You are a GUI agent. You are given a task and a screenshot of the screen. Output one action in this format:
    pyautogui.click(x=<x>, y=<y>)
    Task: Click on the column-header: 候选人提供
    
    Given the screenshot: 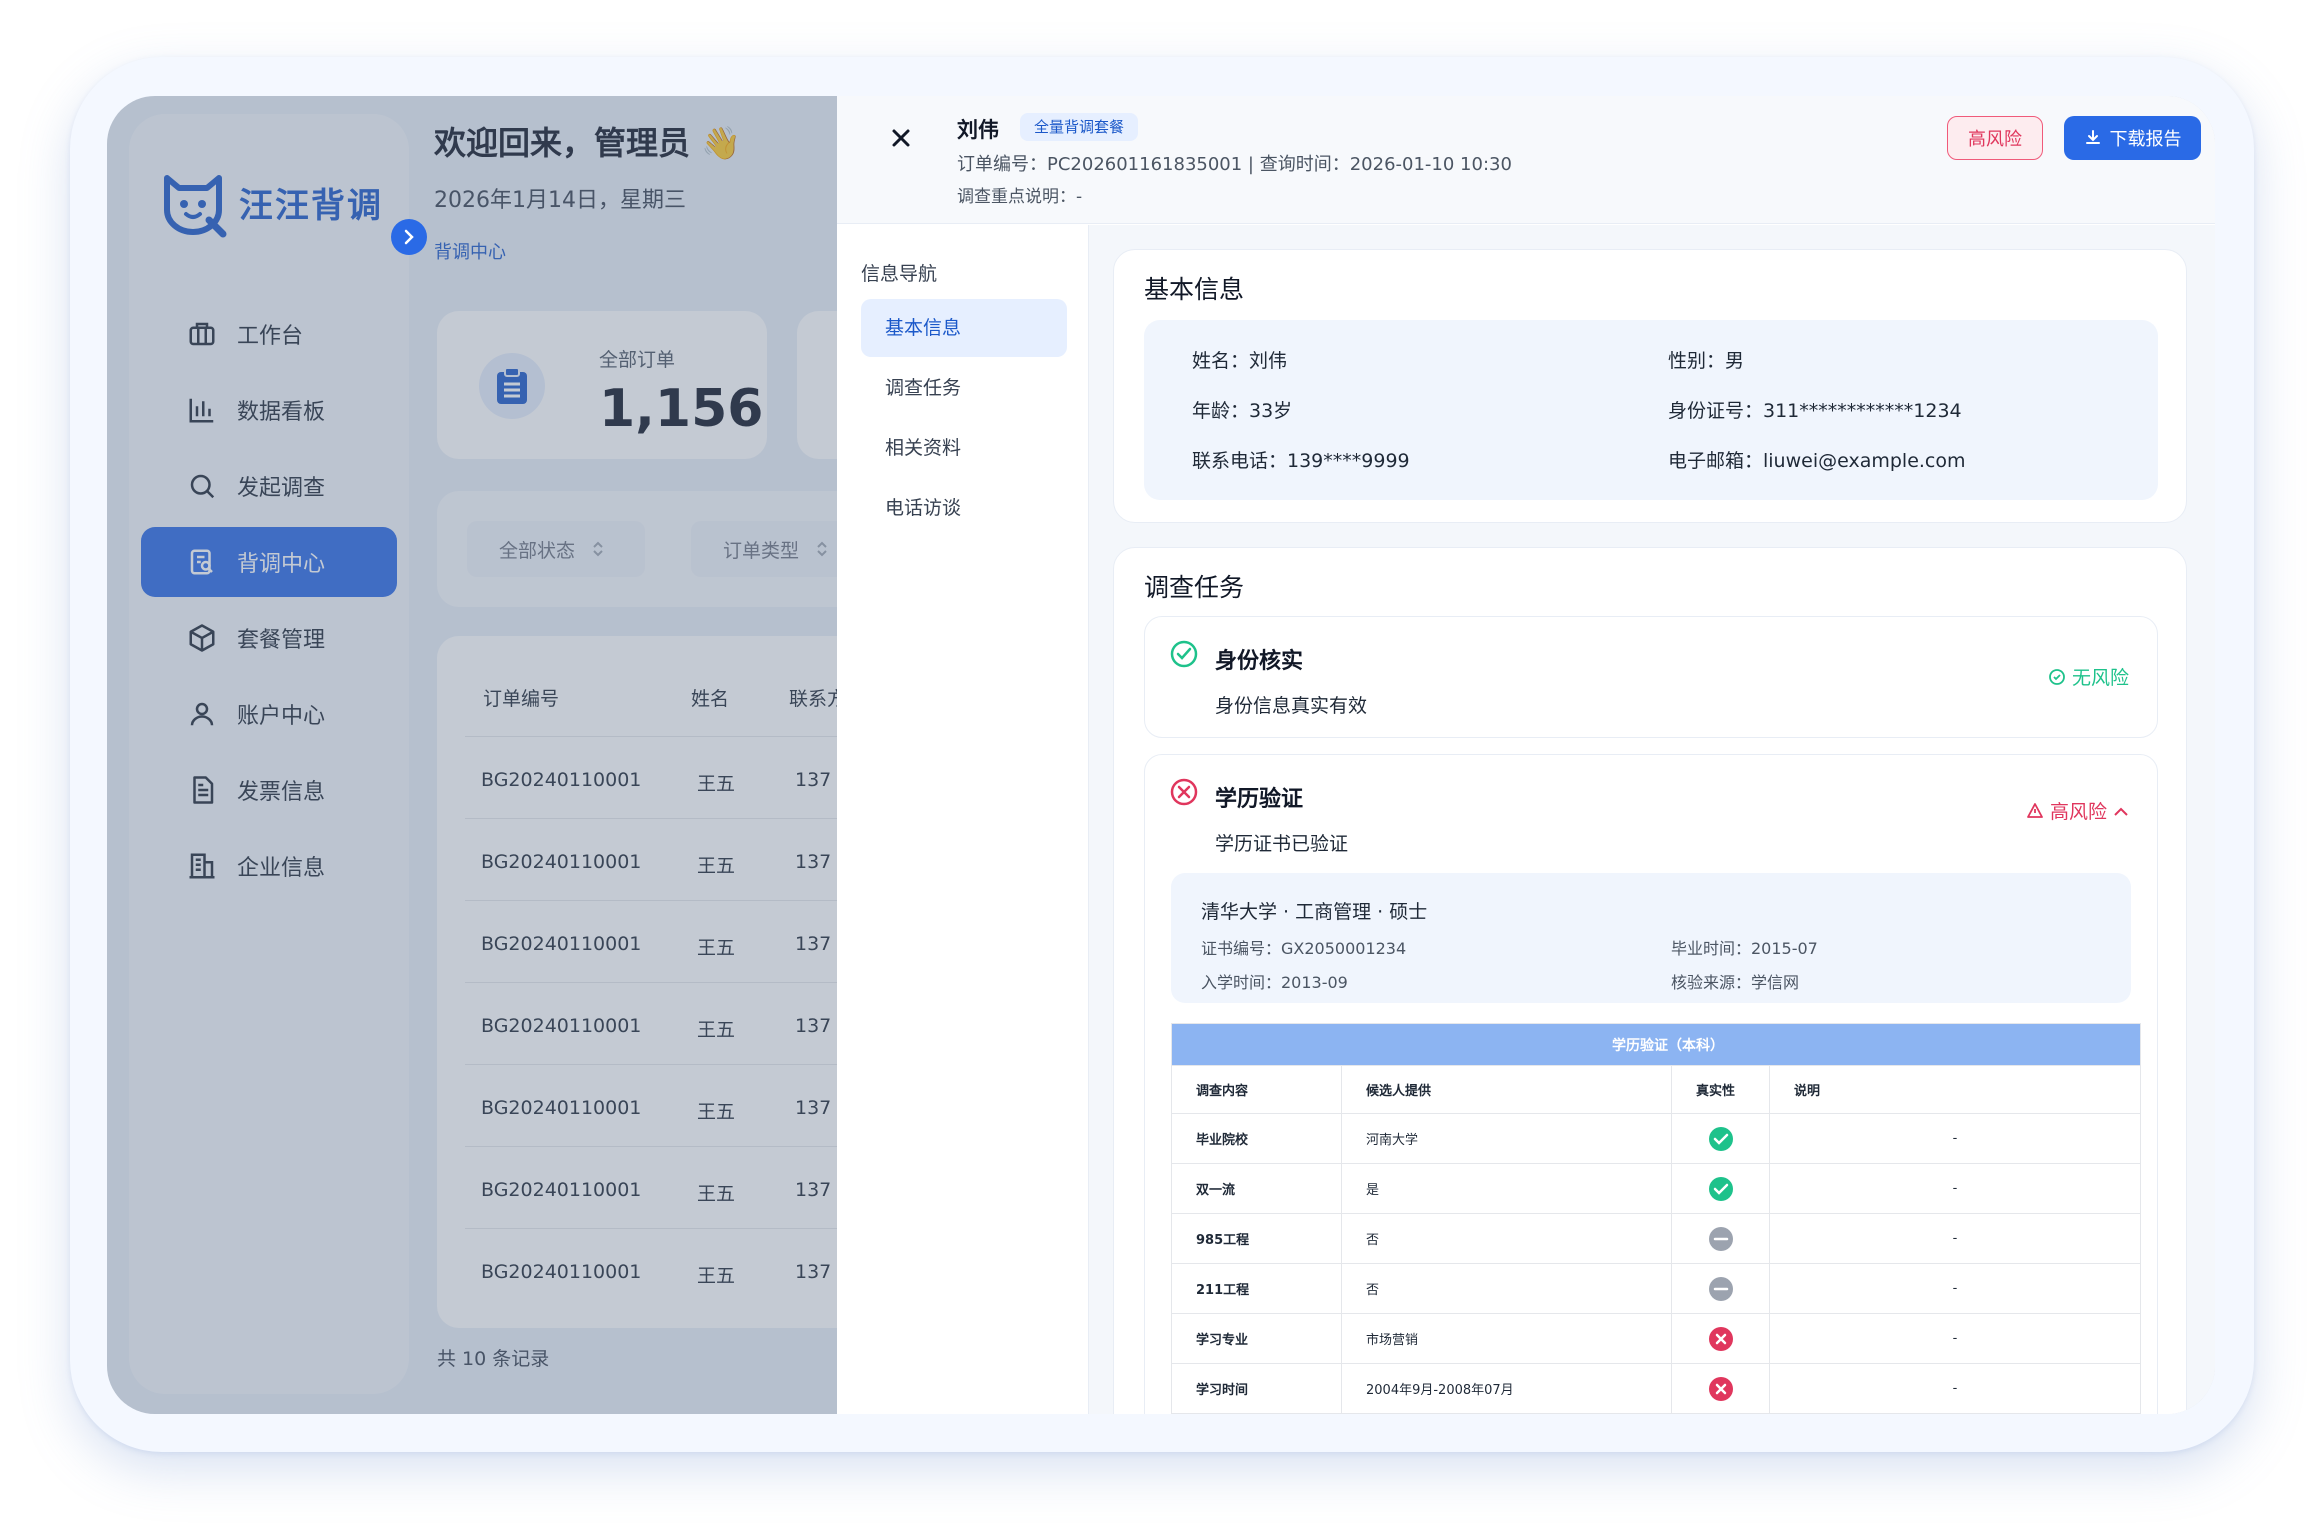 What is the action you would take?
    pyautogui.click(x=1506, y=1089)
    